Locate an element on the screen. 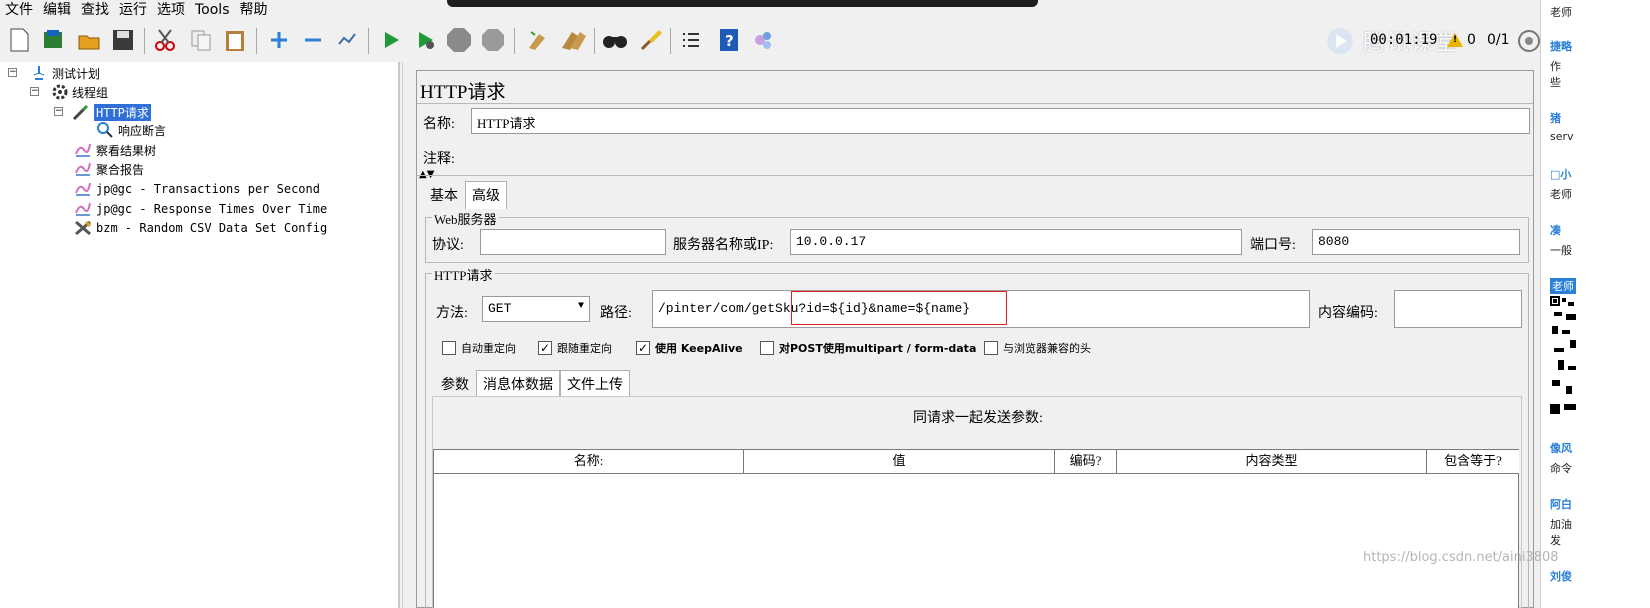 This screenshot has height=608, width=1650. gear-icon is located at coordinates (59, 92).